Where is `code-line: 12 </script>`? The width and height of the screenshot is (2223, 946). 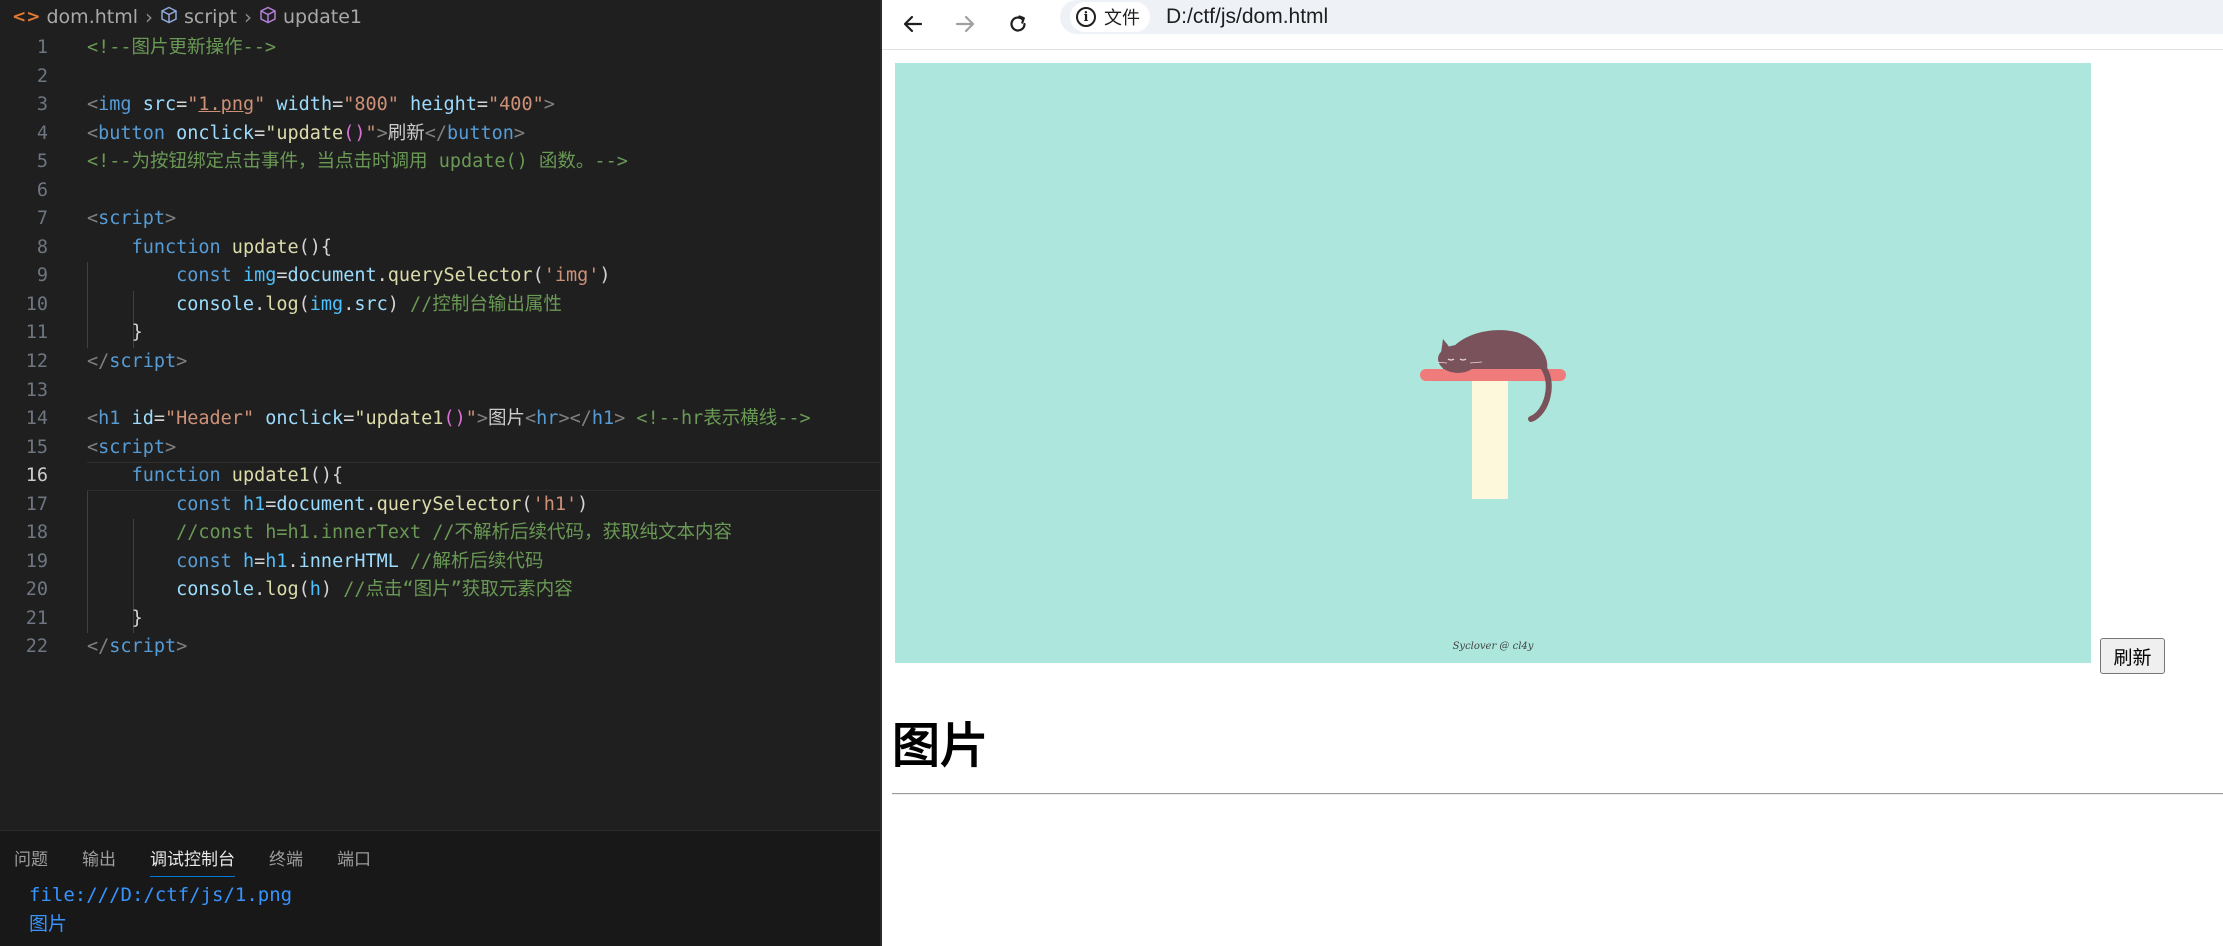
code-line: 12 </script> is located at coordinates (440, 362).